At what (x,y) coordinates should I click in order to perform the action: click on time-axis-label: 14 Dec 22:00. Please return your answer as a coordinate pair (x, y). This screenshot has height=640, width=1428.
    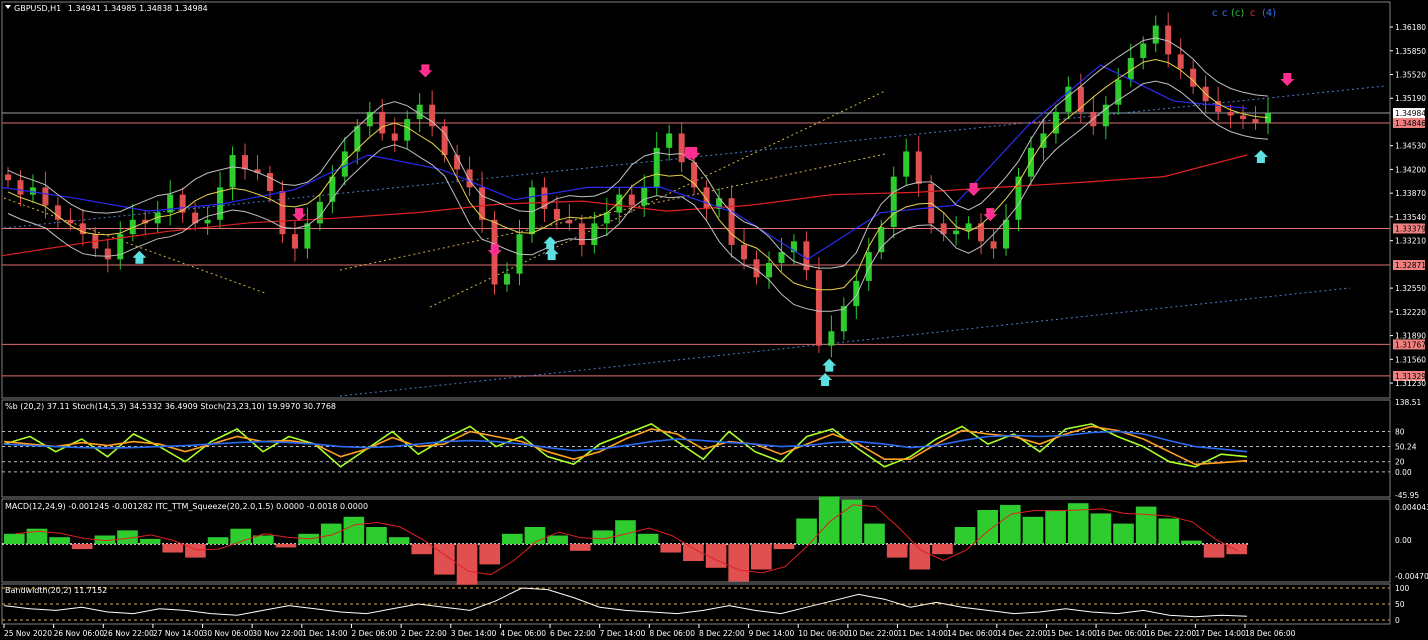
    Looking at the image, I should click on (1022, 633).